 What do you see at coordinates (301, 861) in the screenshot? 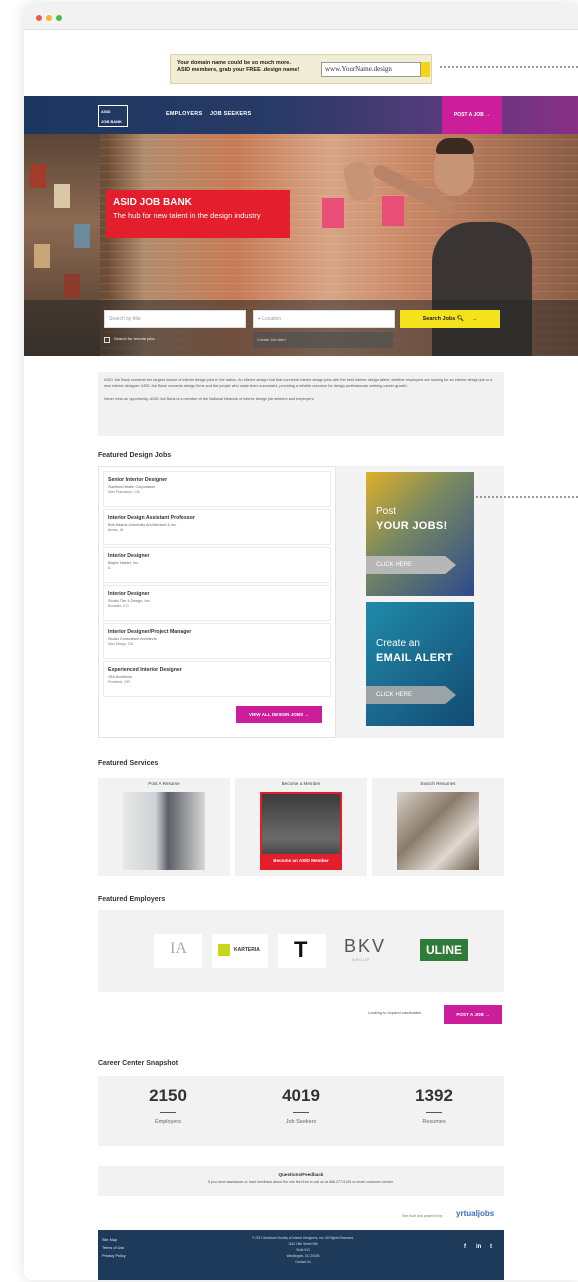
I see `become-member-overlay: Become an ASID Member` at bounding box center [301, 861].